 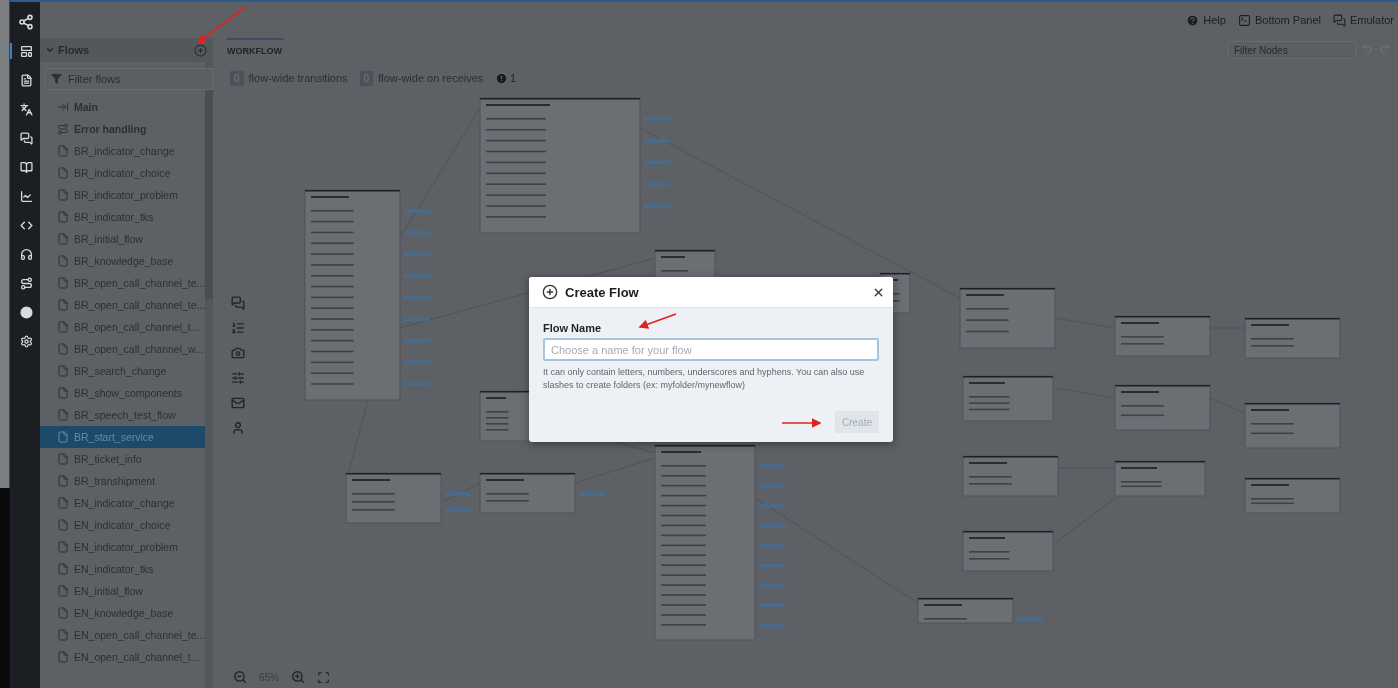 What do you see at coordinates (1339, 20) in the screenshot?
I see `chat-icon` at bounding box center [1339, 20].